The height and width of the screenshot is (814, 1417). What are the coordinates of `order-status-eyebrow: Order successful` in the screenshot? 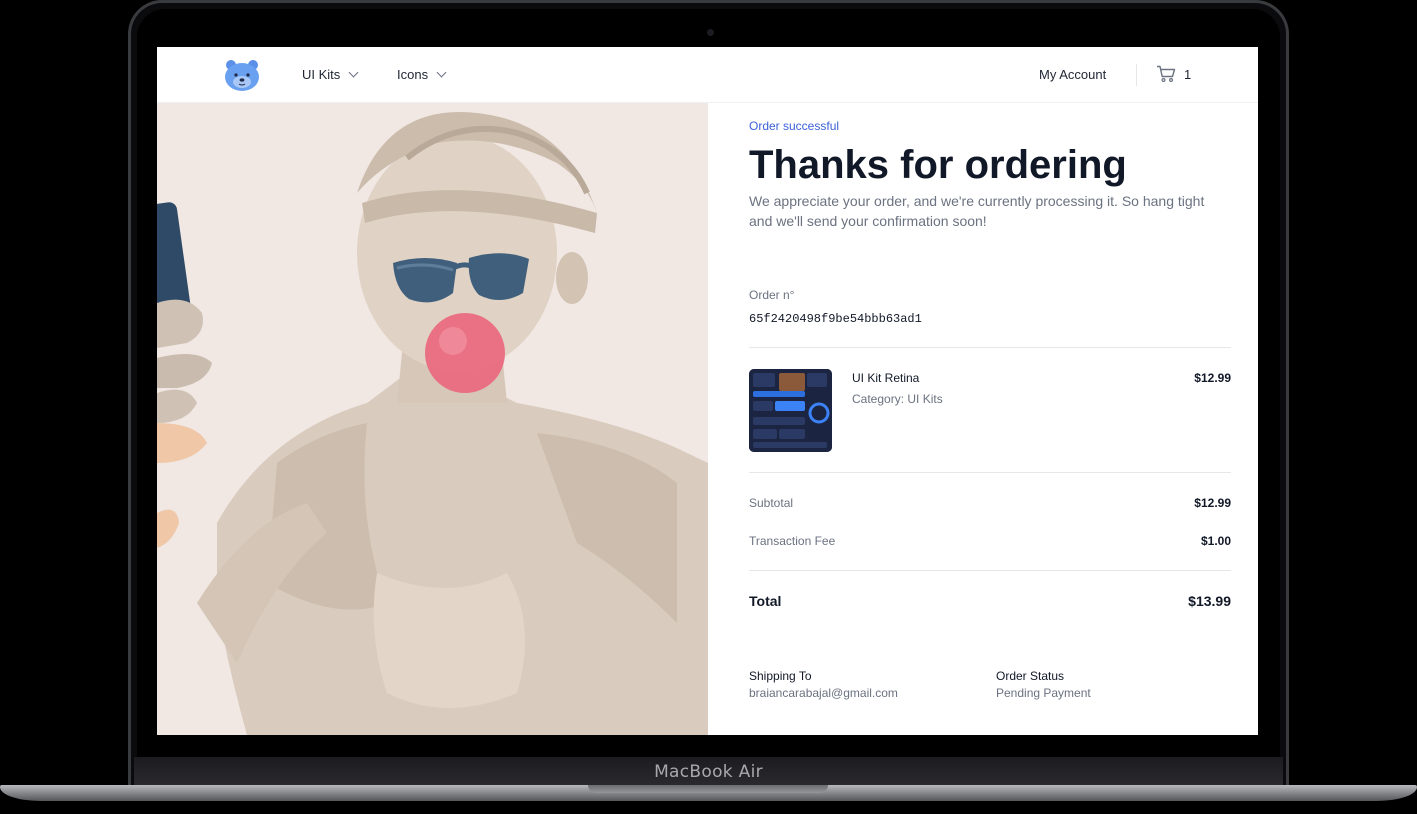 It's located at (794, 126).